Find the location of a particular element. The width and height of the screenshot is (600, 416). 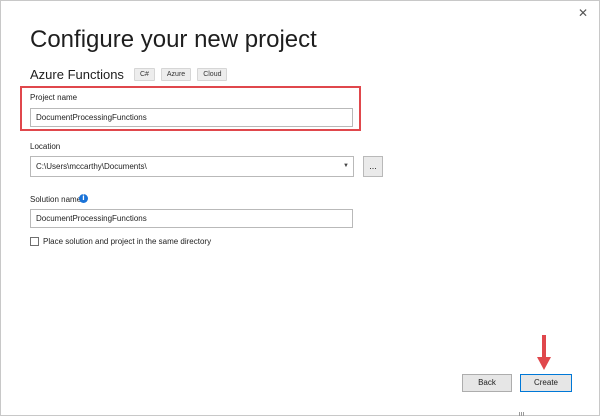

resize-grip-icon is located at coordinates (522, 414).